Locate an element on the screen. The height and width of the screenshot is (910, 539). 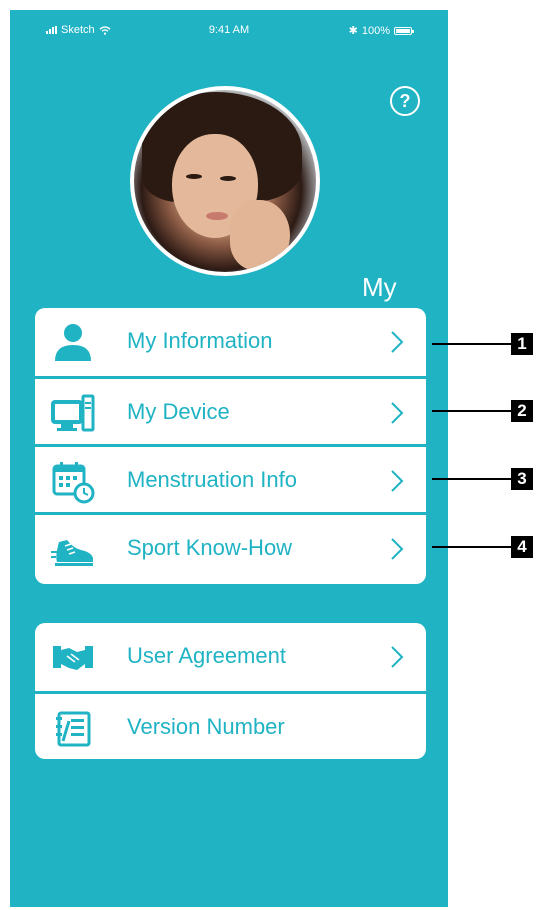
sneaker-icon is located at coordinates (72, 553).